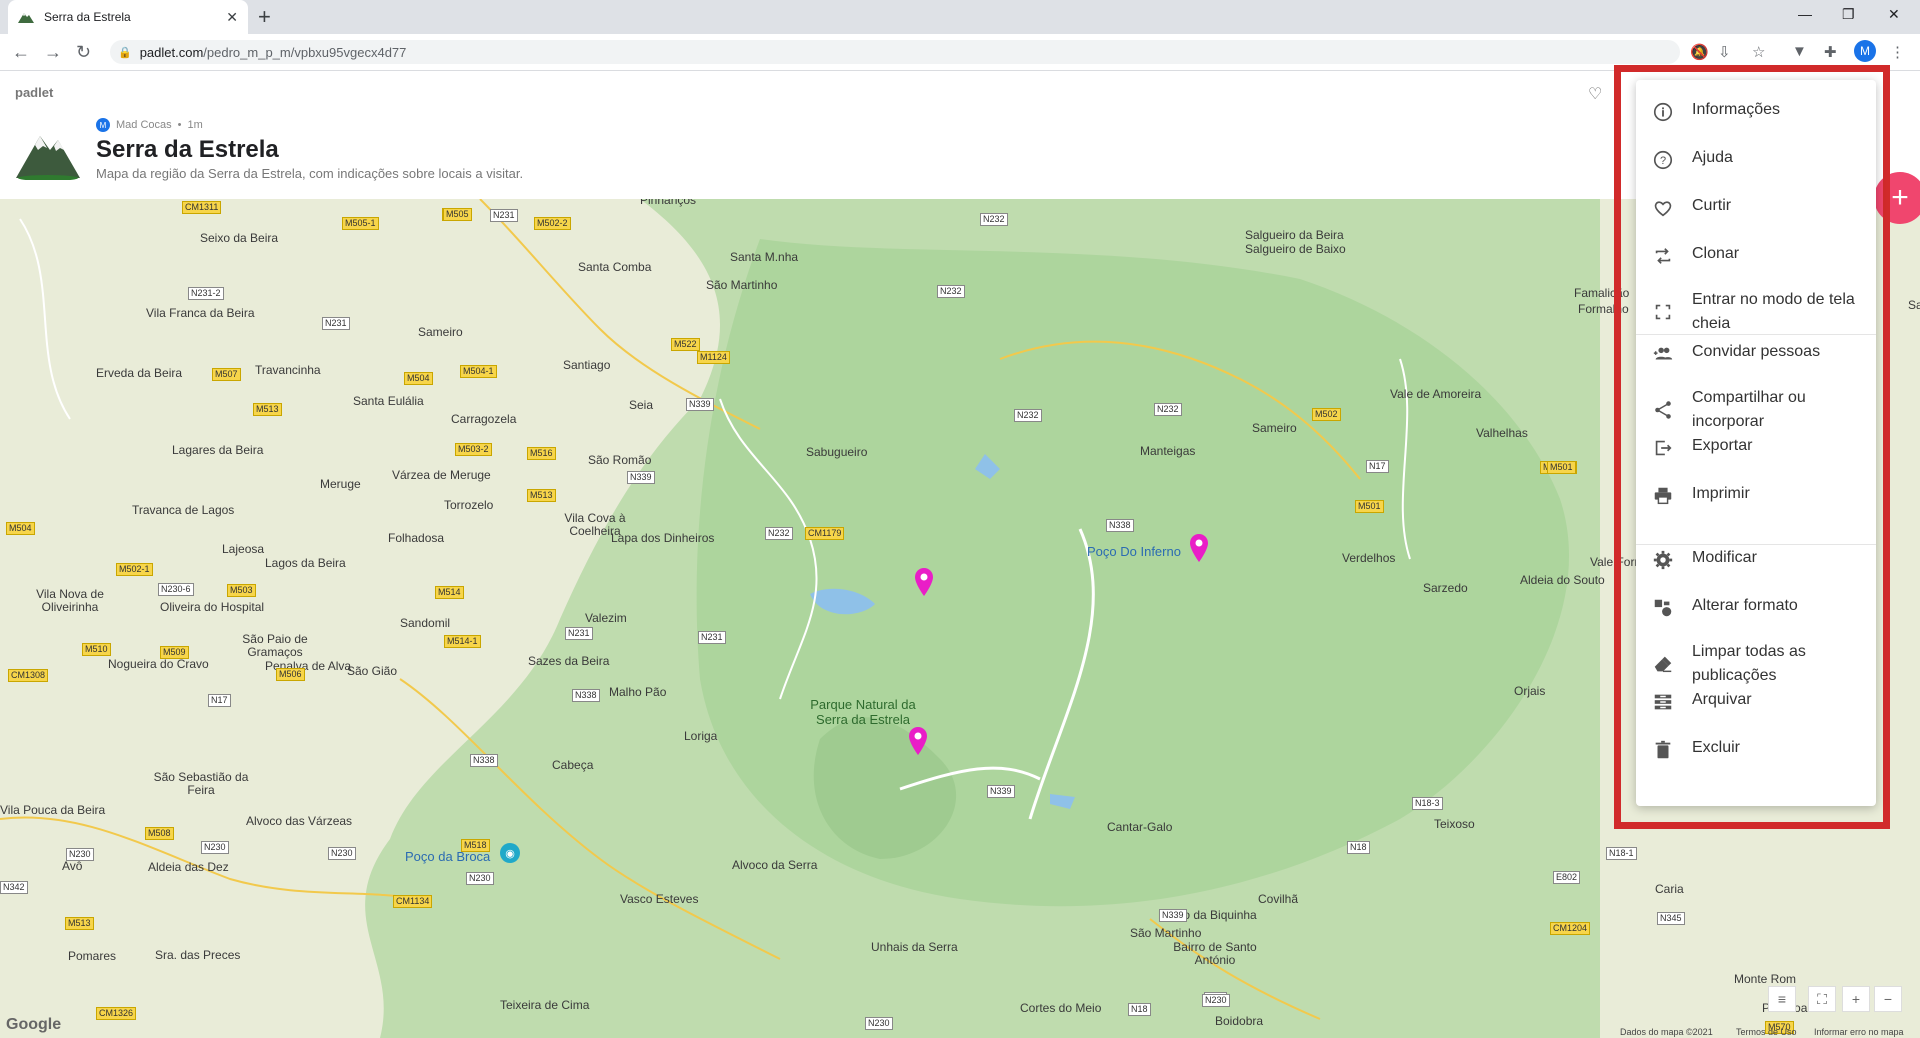  What do you see at coordinates (1716, 253) in the screenshot?
I see `menu-item-label: Clonar` at bounding box center [1716, 253].